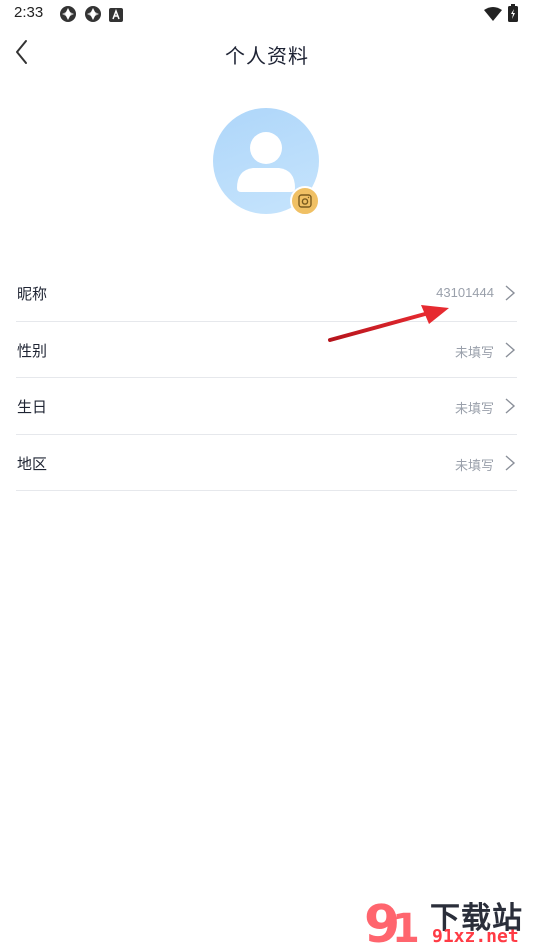  I want to click on status-bar: 2:33, so click(267, 14).